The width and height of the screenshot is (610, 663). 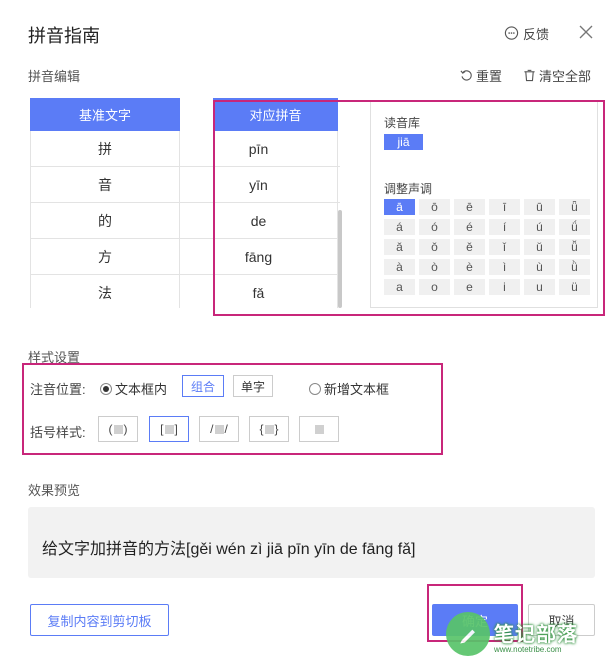 I want to click on reset-label: 重置, so click(x=489, y=76).